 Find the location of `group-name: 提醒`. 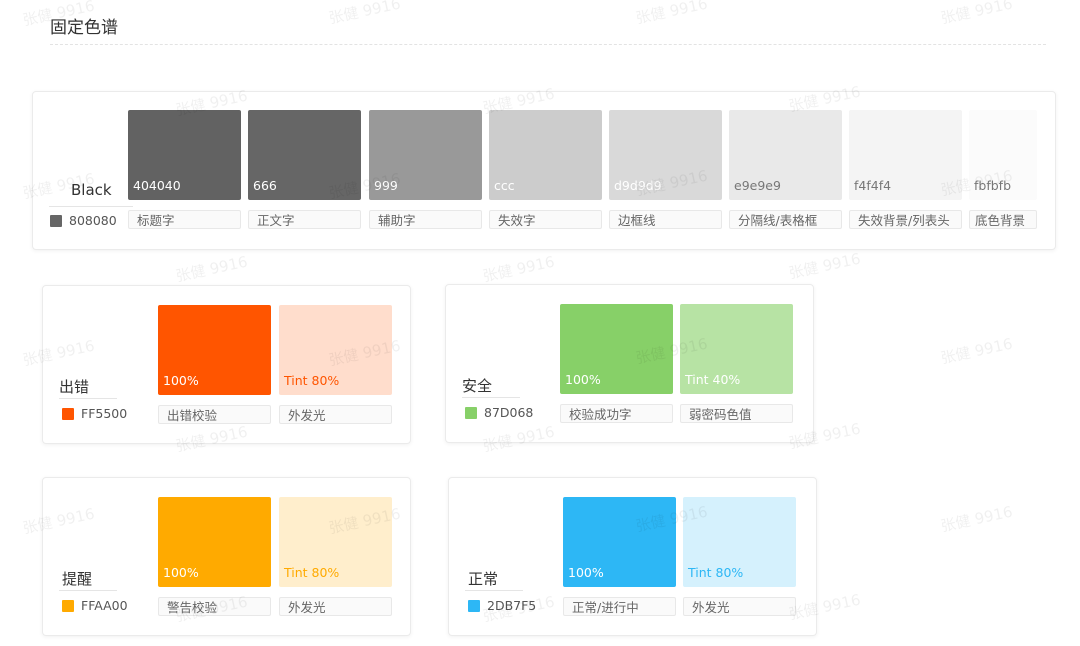

group-name: 提醒 is located at coordinates (77, 579).